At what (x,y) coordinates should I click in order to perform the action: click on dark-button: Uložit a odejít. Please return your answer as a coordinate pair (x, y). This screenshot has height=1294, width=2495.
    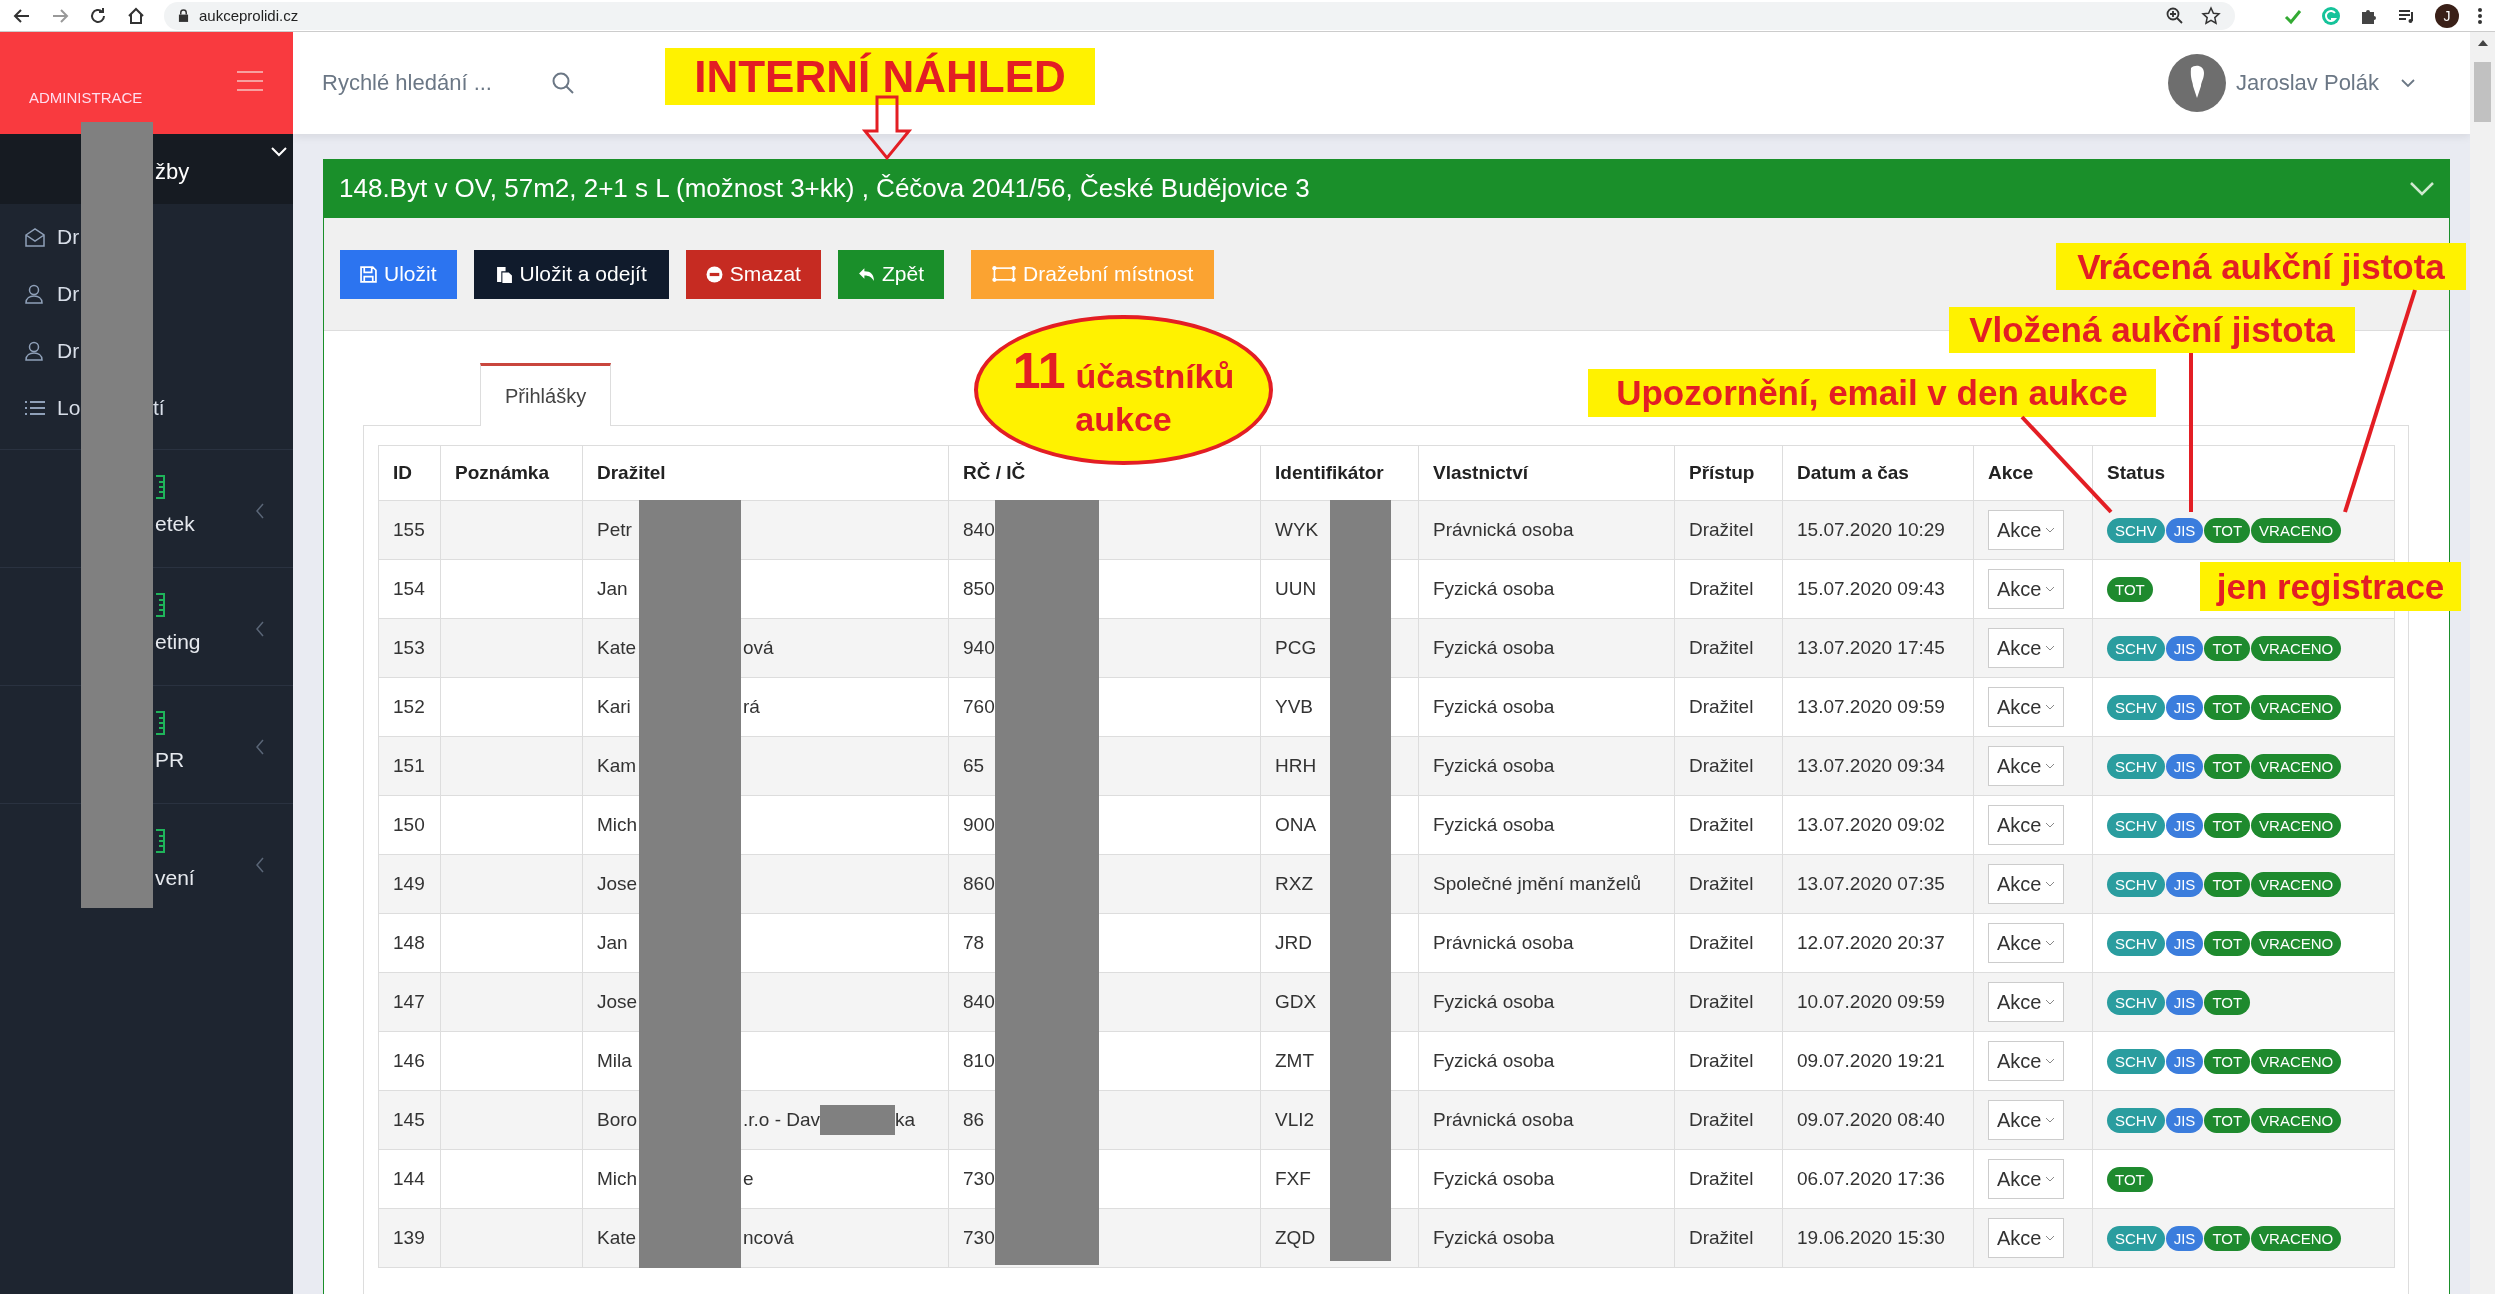
    Looking at the image, I should click on (571, 274).